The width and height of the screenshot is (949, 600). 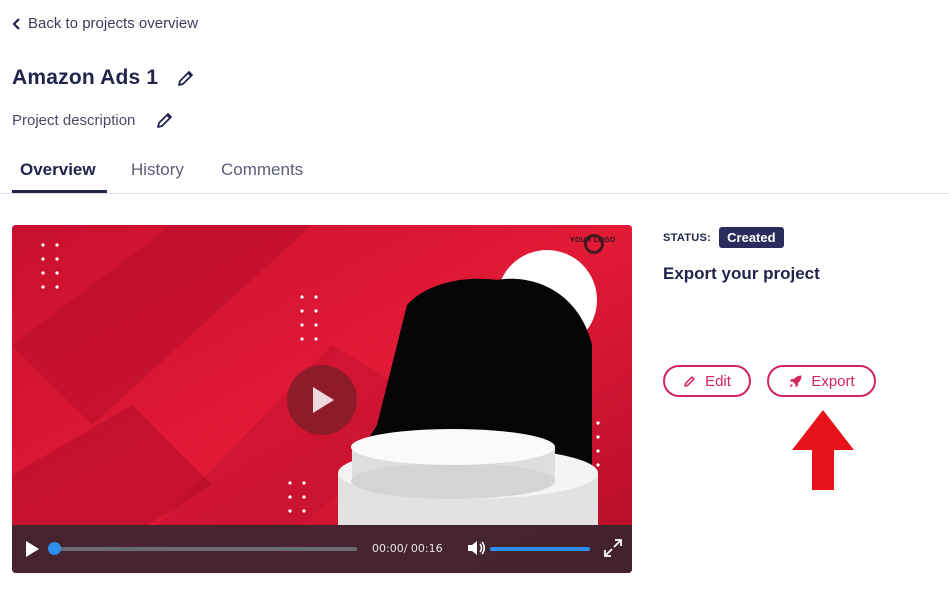 I want to click on status-badge: Created, so click(x=751, y=237).